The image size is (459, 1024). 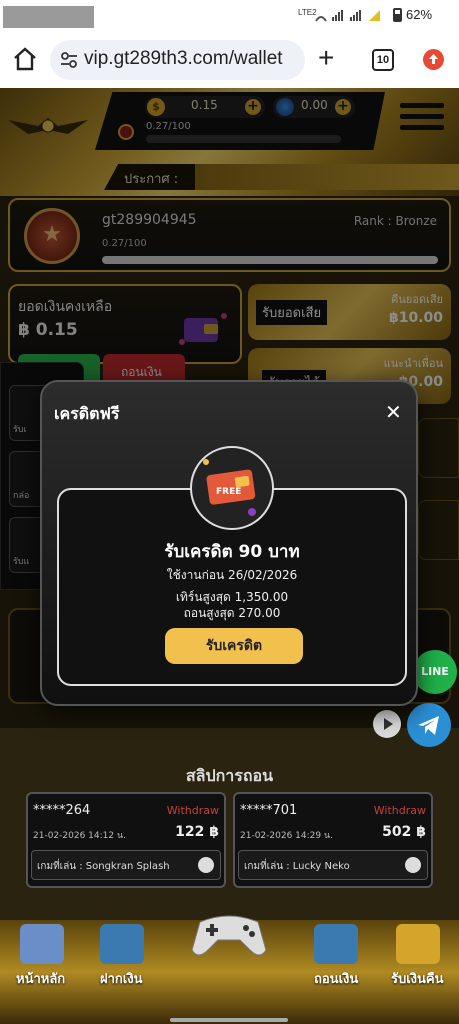 What do you see at coordinates (62, 810) in the screenshot?
I see `slip-user: *****264` at bounding box center [62, 810].